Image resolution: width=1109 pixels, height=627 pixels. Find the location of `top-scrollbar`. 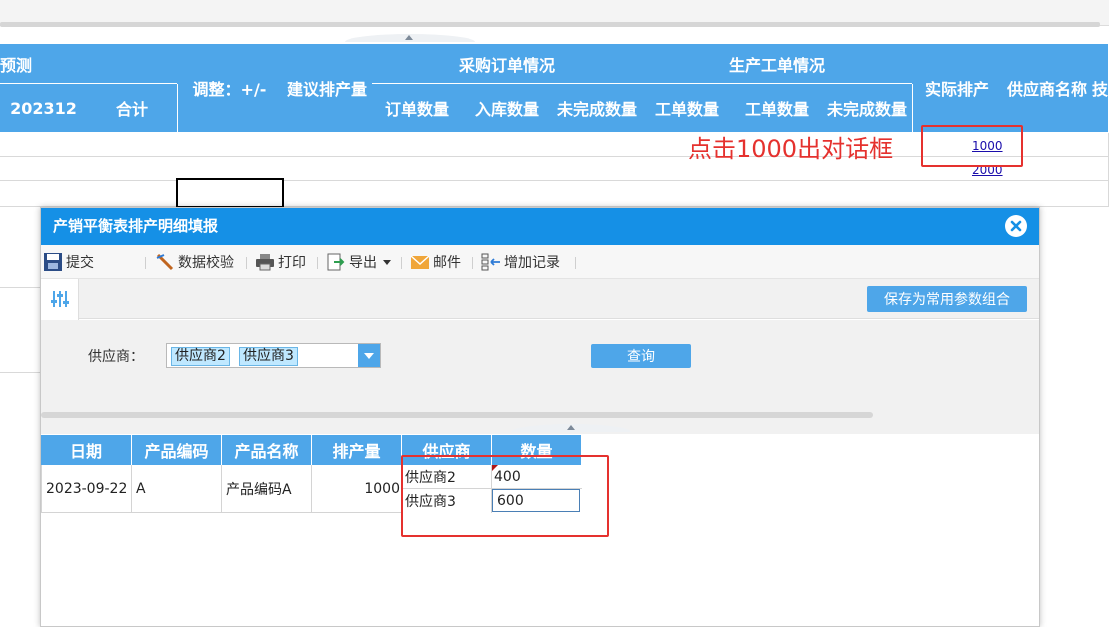

top-scrollbar is located at coordinates (550, 24).